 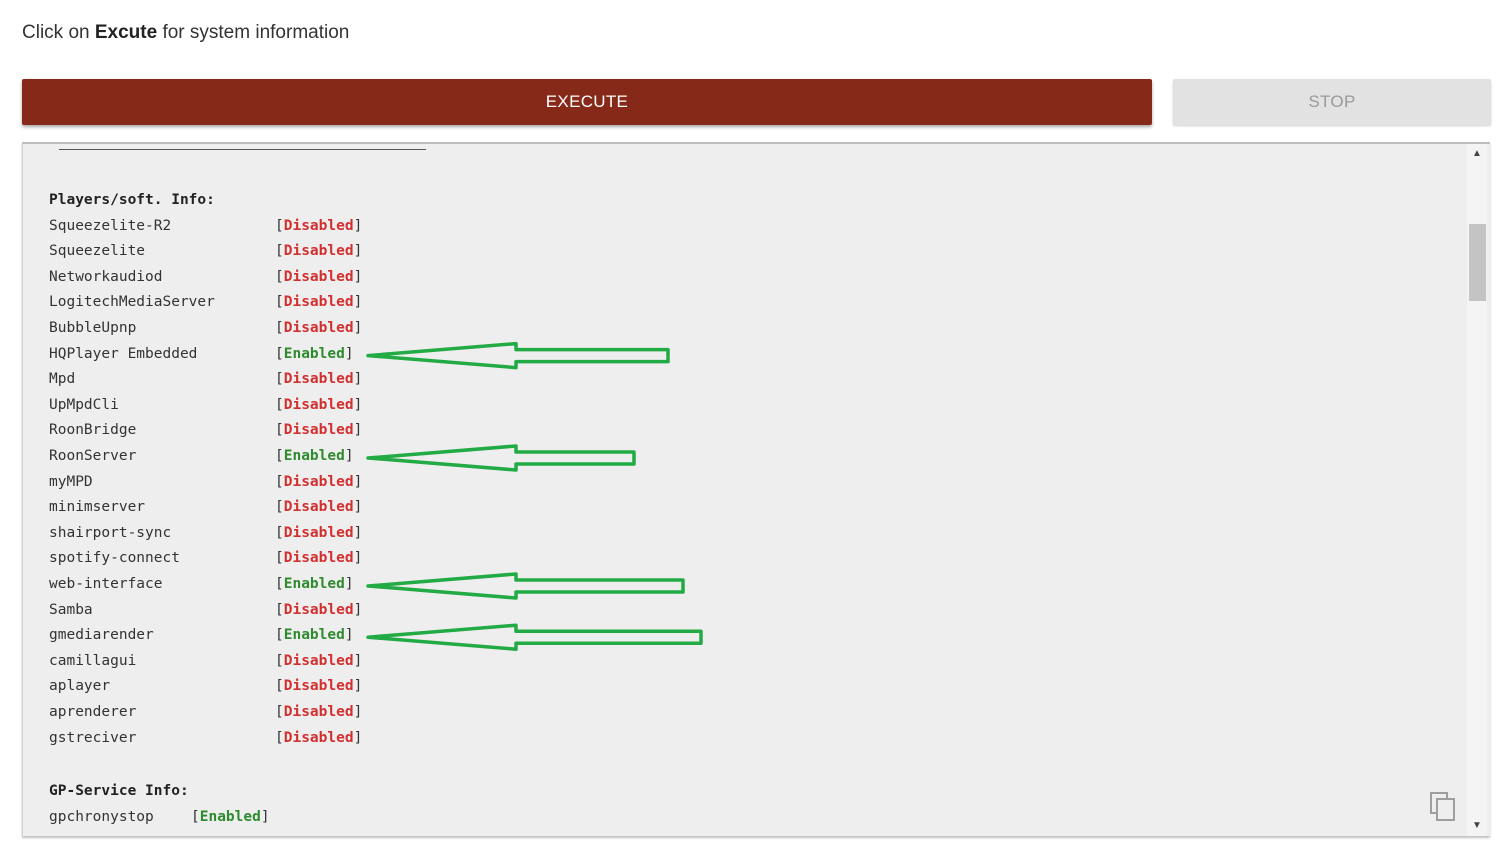 What do you see at coordinates (106, 276) in the screenshot?
I see `player-name: Networkaudiod` at bounding box center [106, 276].